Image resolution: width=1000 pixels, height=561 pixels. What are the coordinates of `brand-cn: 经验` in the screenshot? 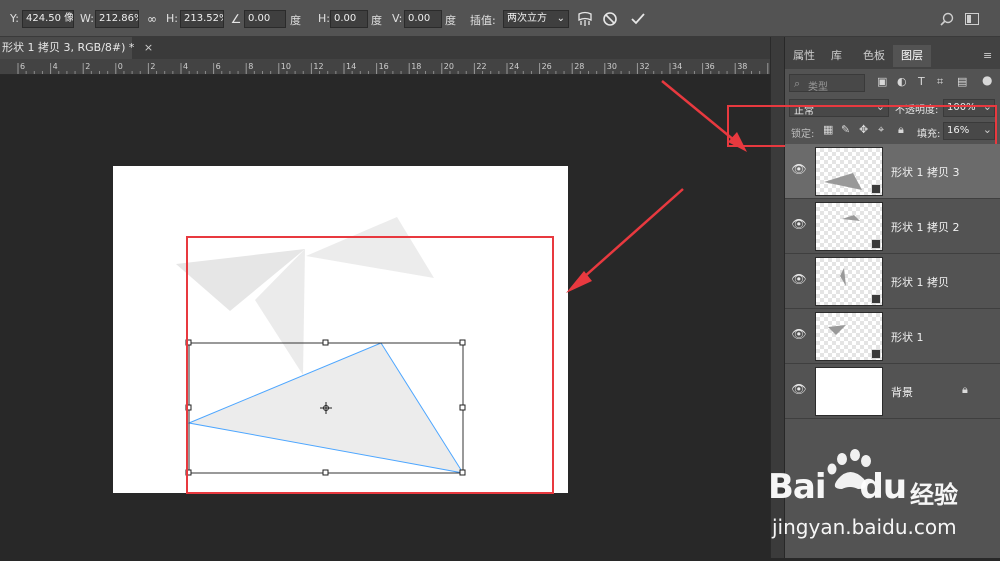 It's located at (934, 492).